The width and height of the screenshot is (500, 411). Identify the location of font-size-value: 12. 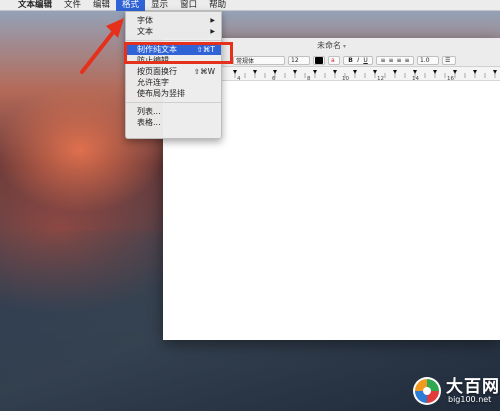
(295, 60).